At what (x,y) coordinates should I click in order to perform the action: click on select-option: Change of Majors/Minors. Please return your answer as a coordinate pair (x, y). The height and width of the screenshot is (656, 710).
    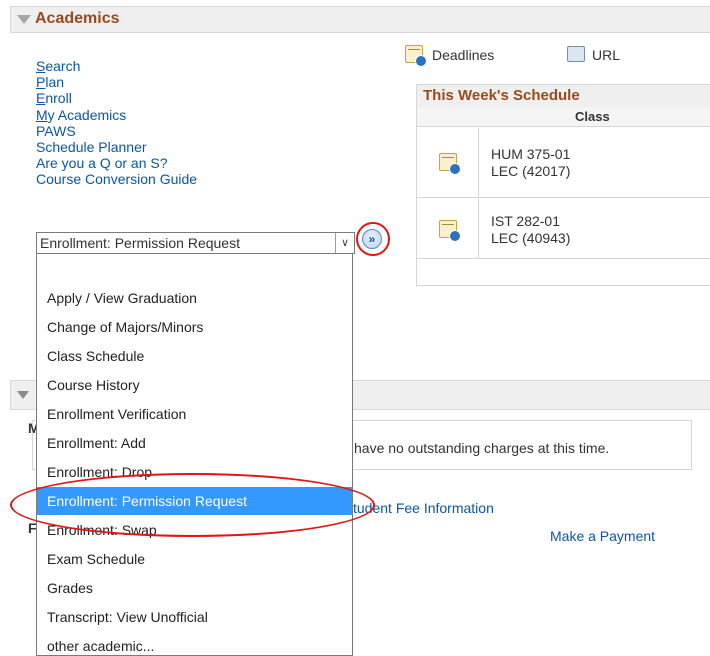
    Looking at the image, I should click on (194, 327).